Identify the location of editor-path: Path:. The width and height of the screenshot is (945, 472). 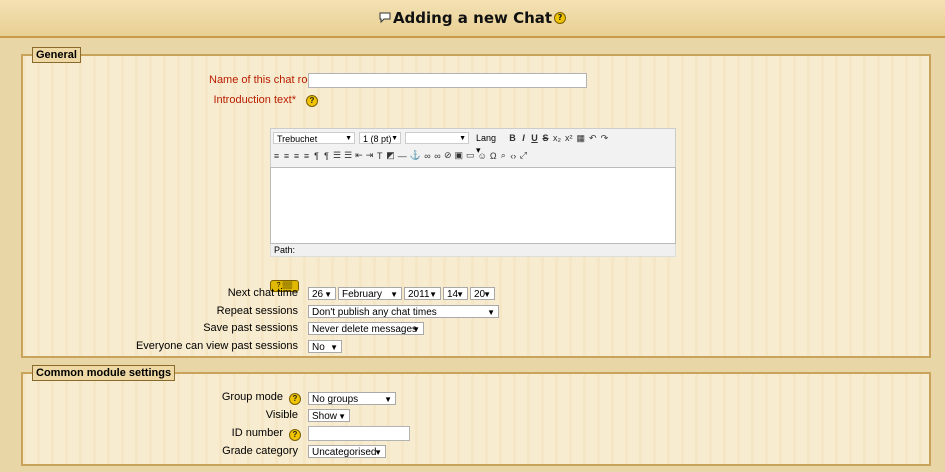
(473, 250).